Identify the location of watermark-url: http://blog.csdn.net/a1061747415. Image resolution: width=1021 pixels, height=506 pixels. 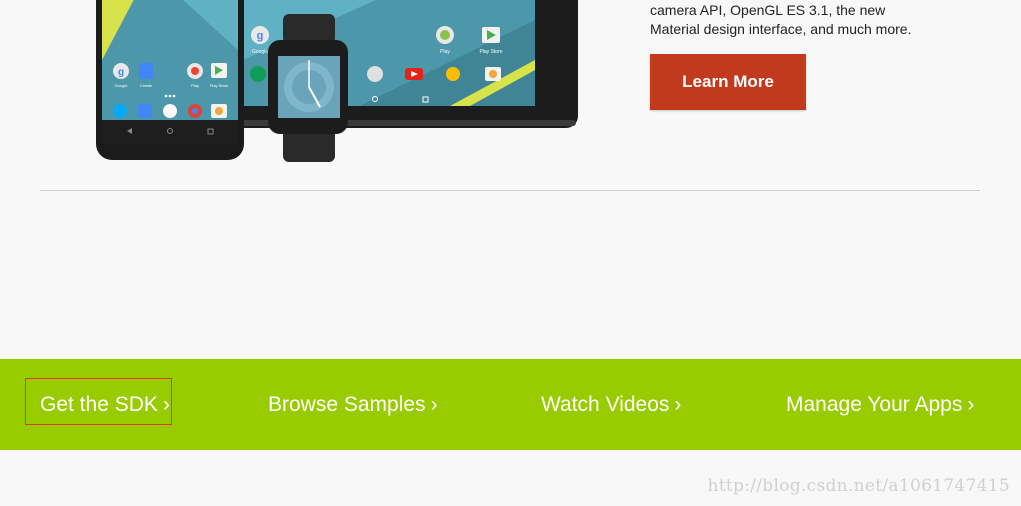
(858, 486).